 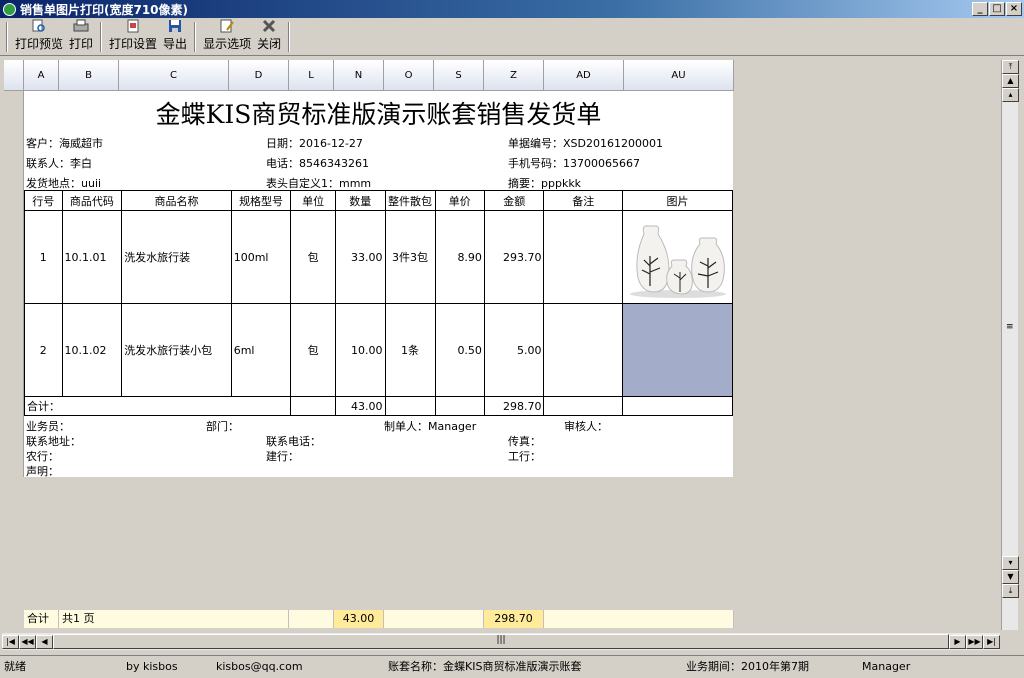 I want to click on bank-icbc-field: 工行：, so click(x=524, y=456).